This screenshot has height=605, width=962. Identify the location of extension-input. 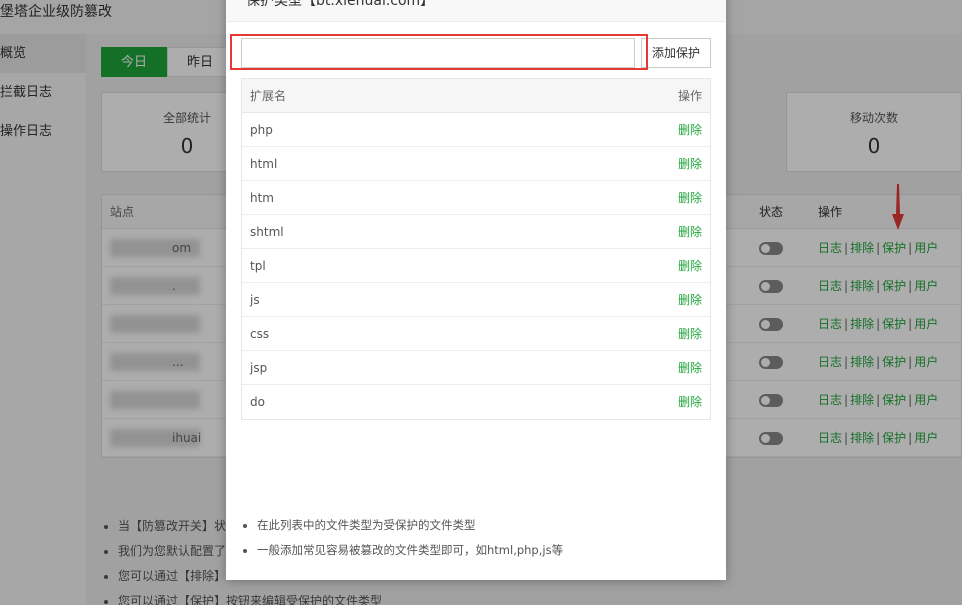
(438, 53).